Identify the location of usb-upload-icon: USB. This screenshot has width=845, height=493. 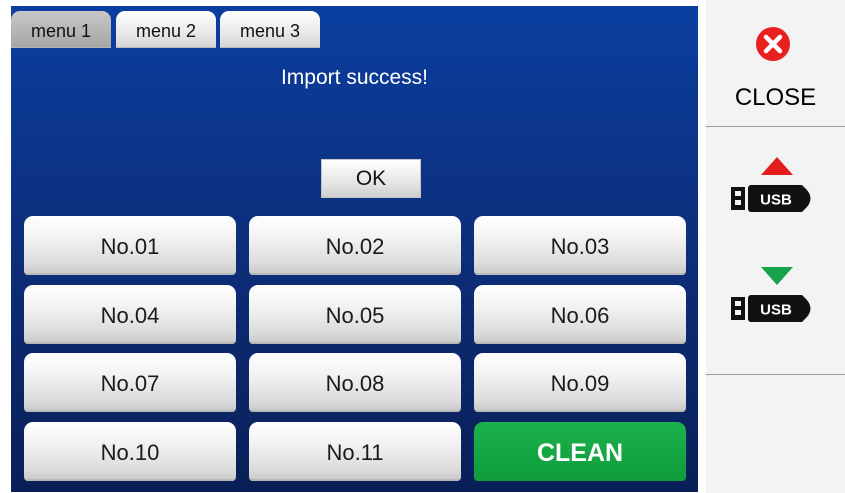
(777, 192).